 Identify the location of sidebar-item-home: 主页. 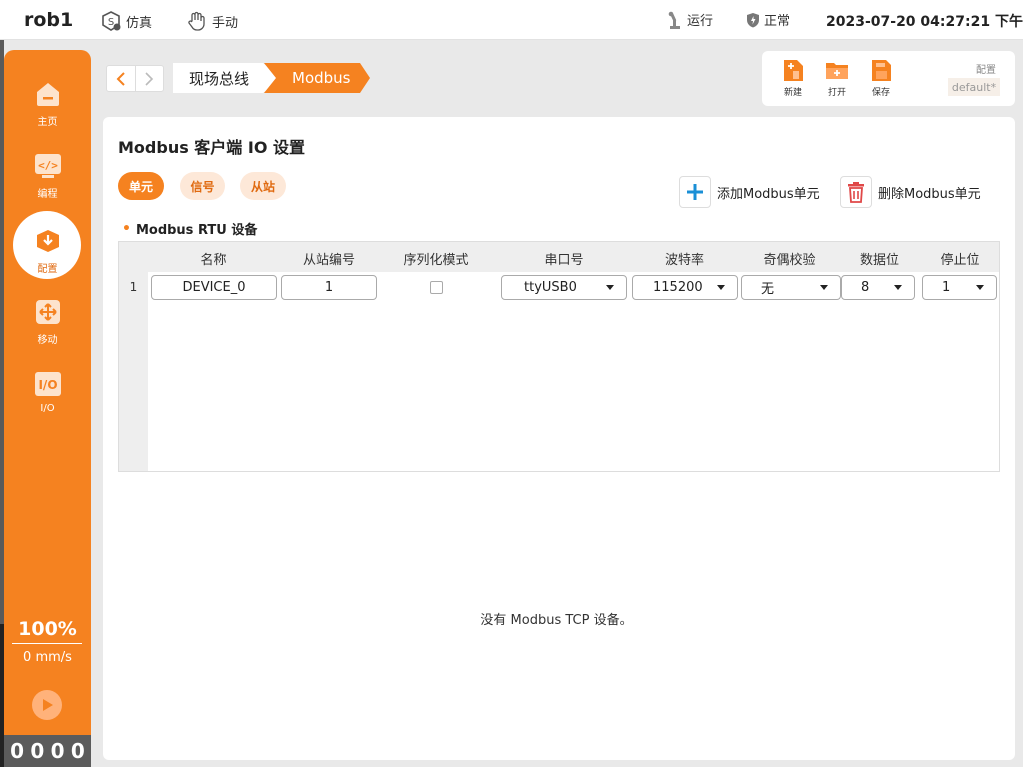
(47, 107).